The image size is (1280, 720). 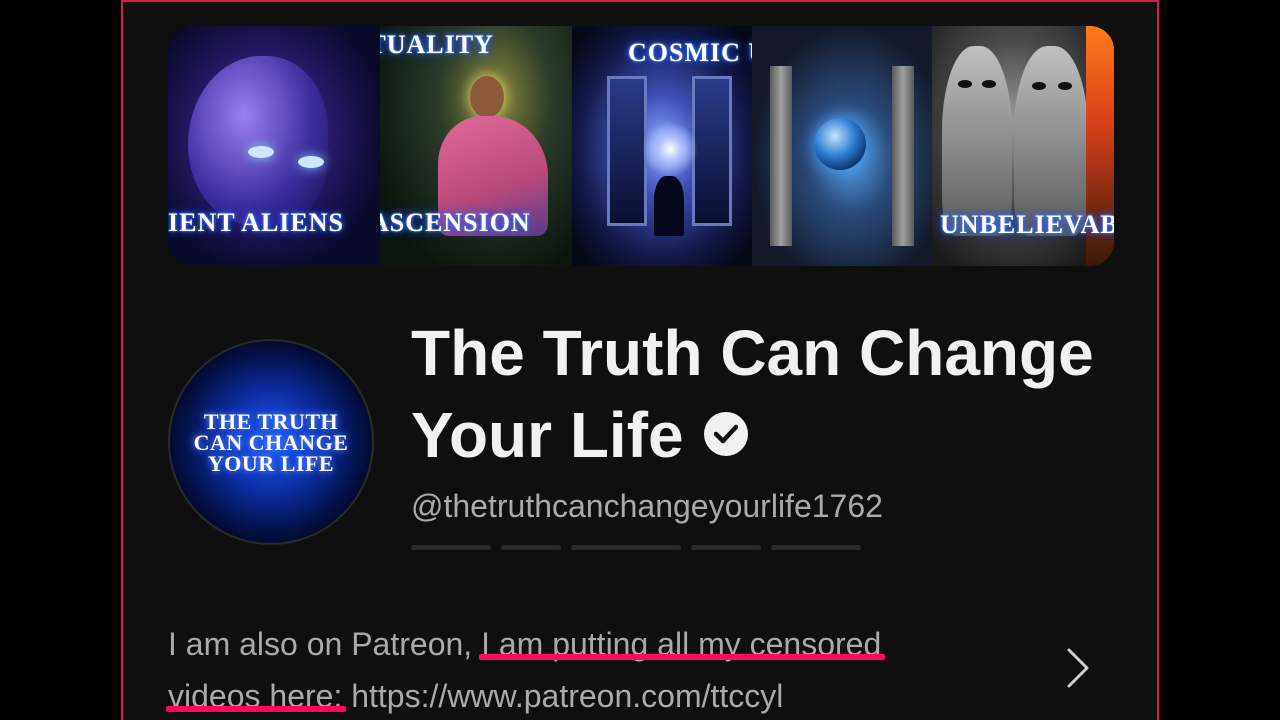 What do you see at coordinates (725, 434) in the screenshot?
I see `verified-check-icon` at bounding box center [725, 434].